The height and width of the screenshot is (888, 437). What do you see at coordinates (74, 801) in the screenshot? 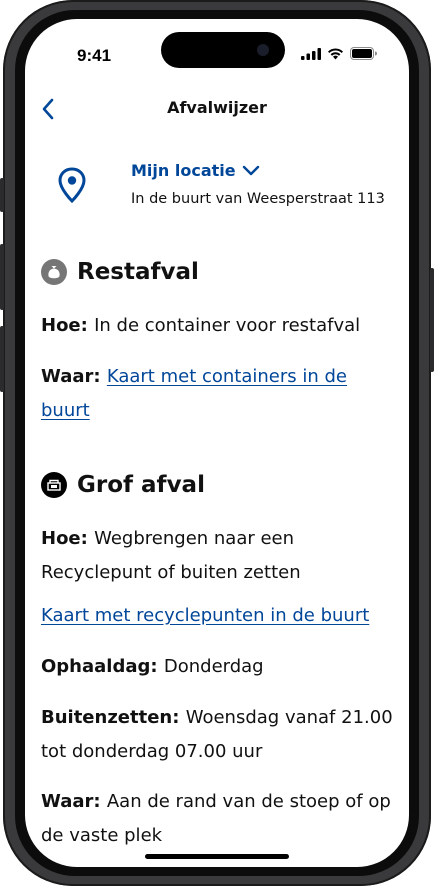
I see `grof-afval-waar-label: Waar:` at bounding box center [74, 801].